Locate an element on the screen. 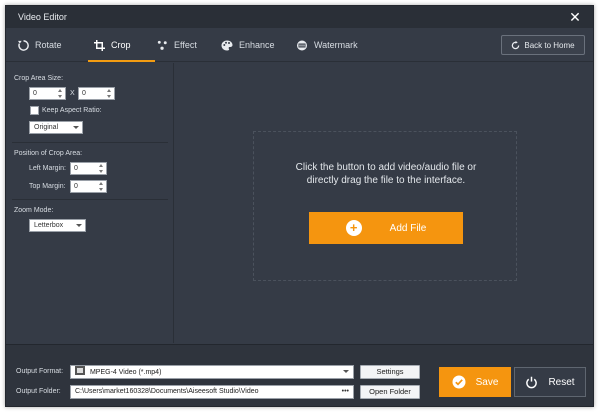  keep-aspect-label: Keep Aspect Ratio: is located at coordinates (72, 110).